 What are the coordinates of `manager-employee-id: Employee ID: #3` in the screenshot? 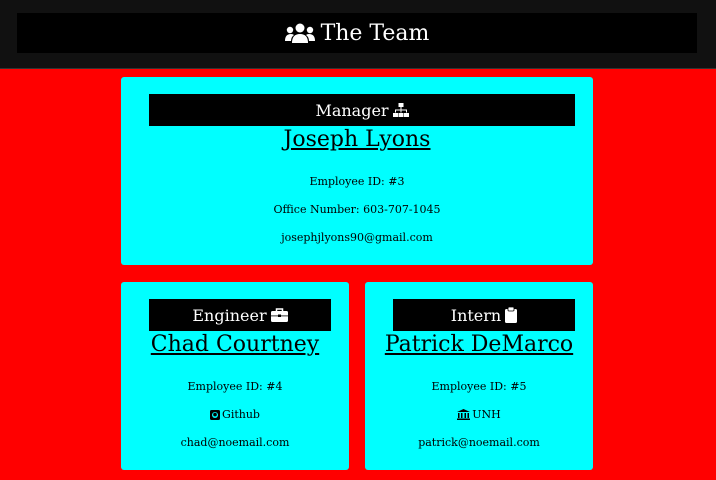 It's located at (357, 181).